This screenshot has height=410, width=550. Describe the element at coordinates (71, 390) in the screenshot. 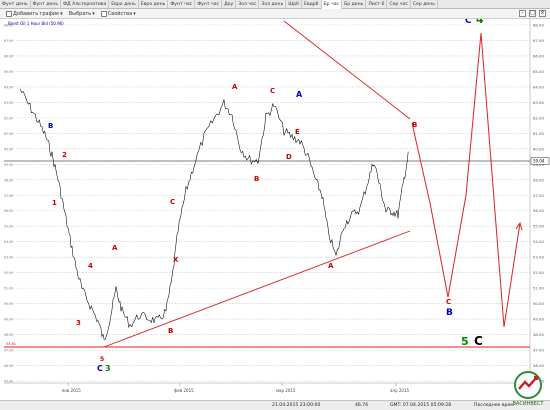

I see `date-tick-label: янв 2015` at that location.